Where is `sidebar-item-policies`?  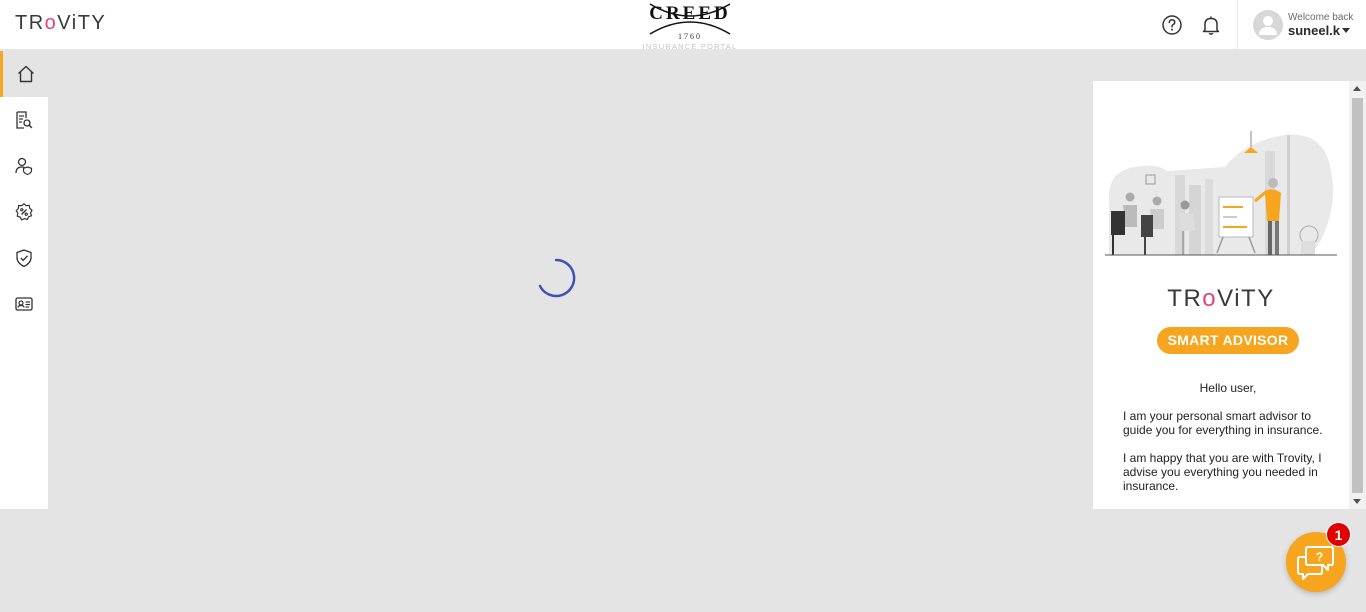
sidebar-item-policies is located at coordinates (24, 120).